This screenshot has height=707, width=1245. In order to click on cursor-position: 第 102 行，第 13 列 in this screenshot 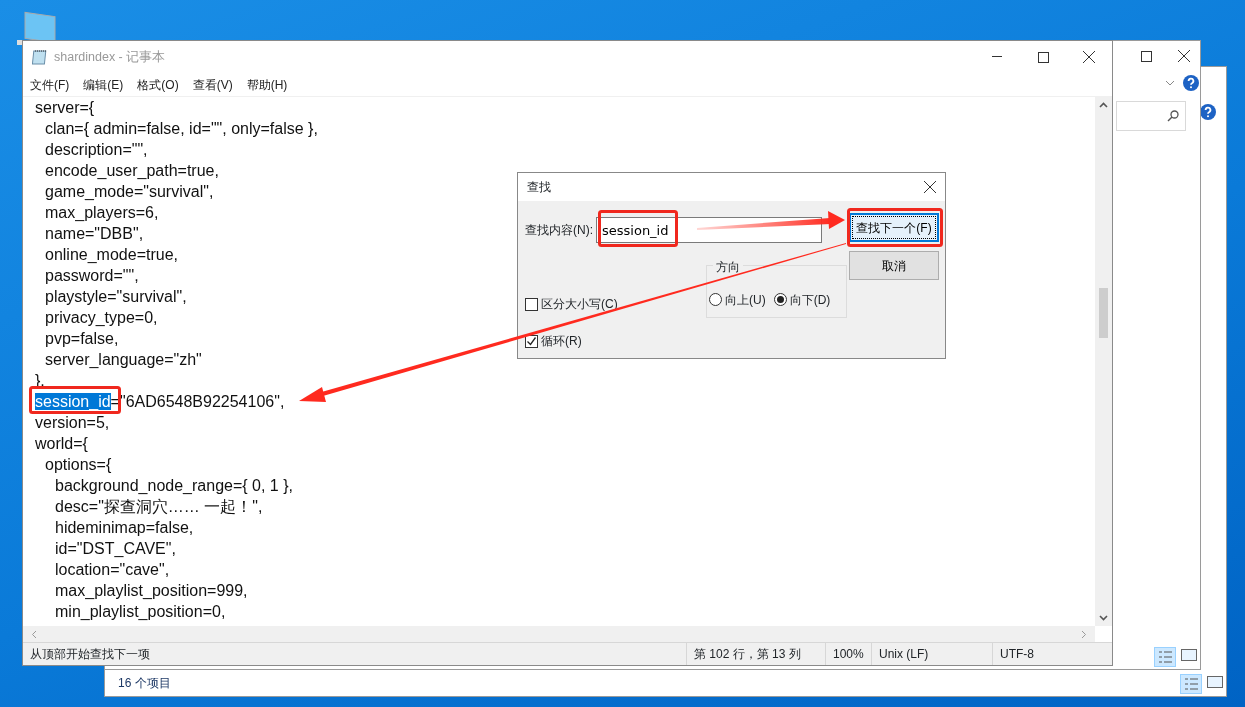, I will do `click(755, 654)`.